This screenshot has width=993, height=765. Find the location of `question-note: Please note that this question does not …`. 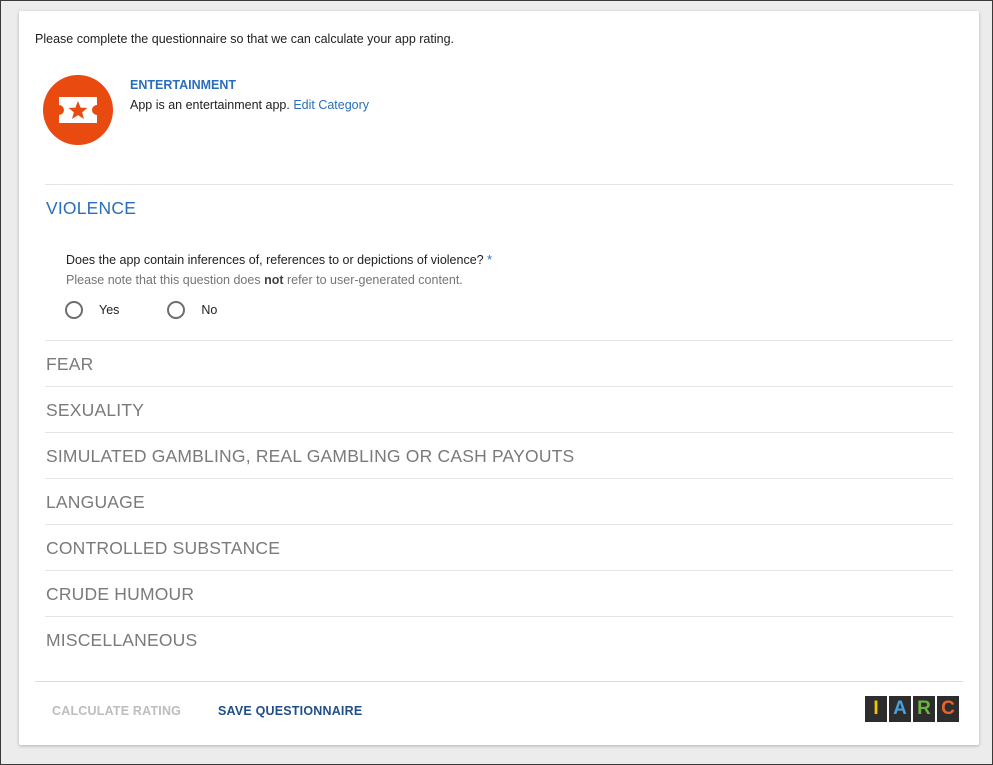

question-note: Please note that this question does not … is located at coordinates (264, 280).